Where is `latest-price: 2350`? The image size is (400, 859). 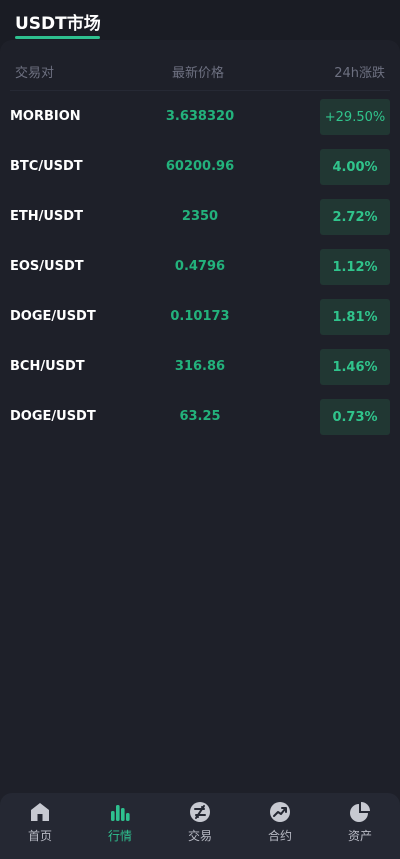 latest-price: 2350 is located at coordinates (200, 216).